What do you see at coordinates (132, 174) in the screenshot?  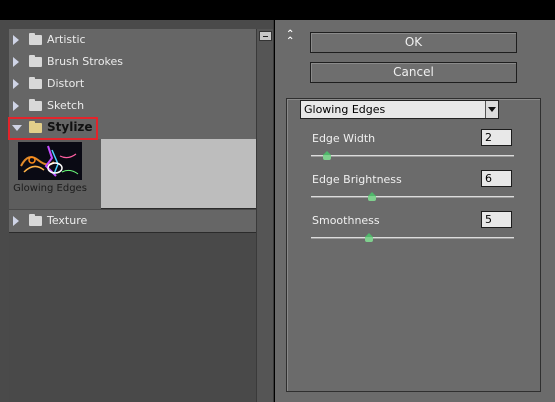 I see `stylize-filter-thumbnails: Glowing Edges` at bounding box center [132, 174].